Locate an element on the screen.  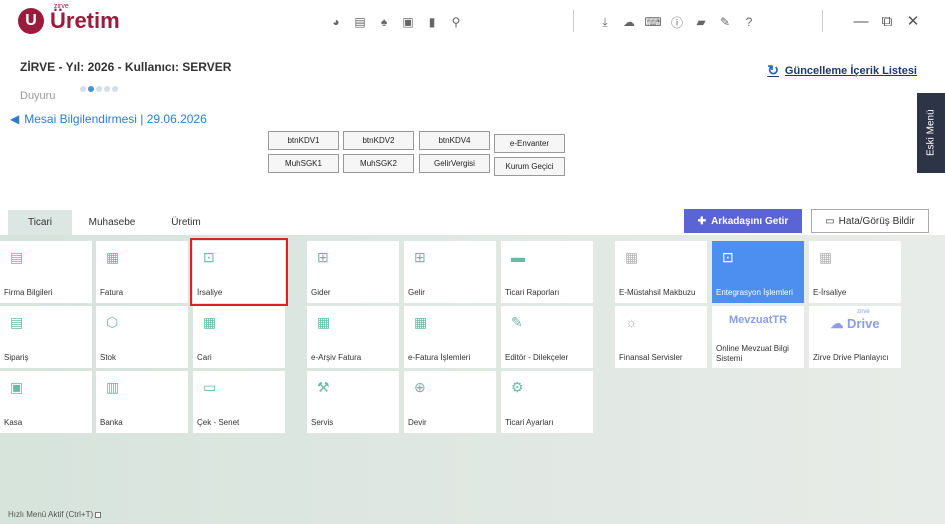
old-menu-button: Eski Menü is located at coordinates (931, 133).